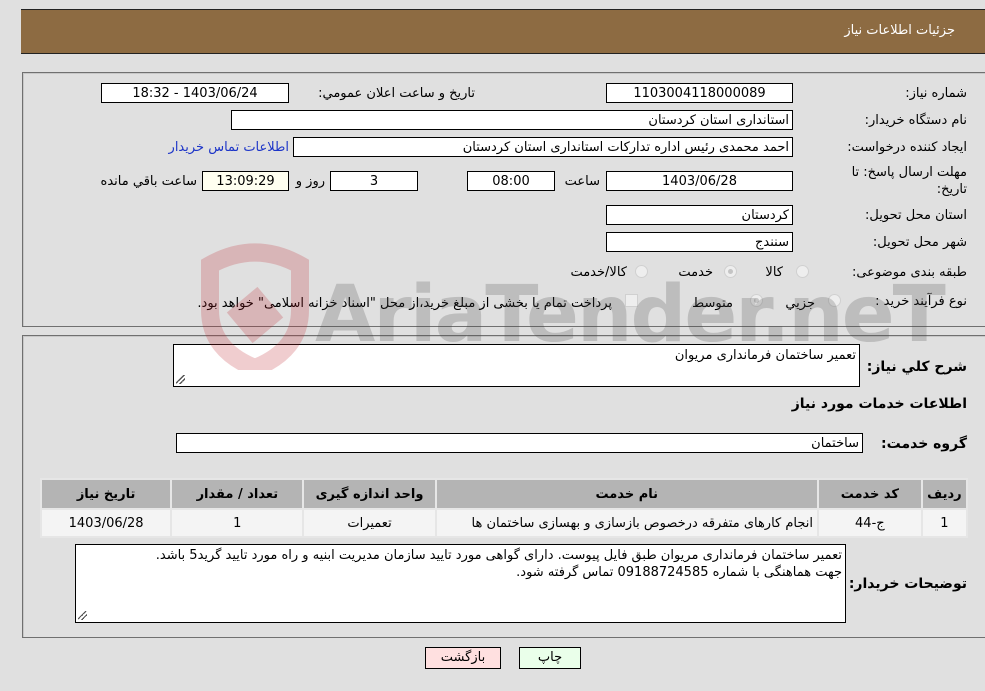 The height and width of the screenshot is (691, 985). I want to click on summary-label: شرح کلي نیاز:, so click(916, 367).